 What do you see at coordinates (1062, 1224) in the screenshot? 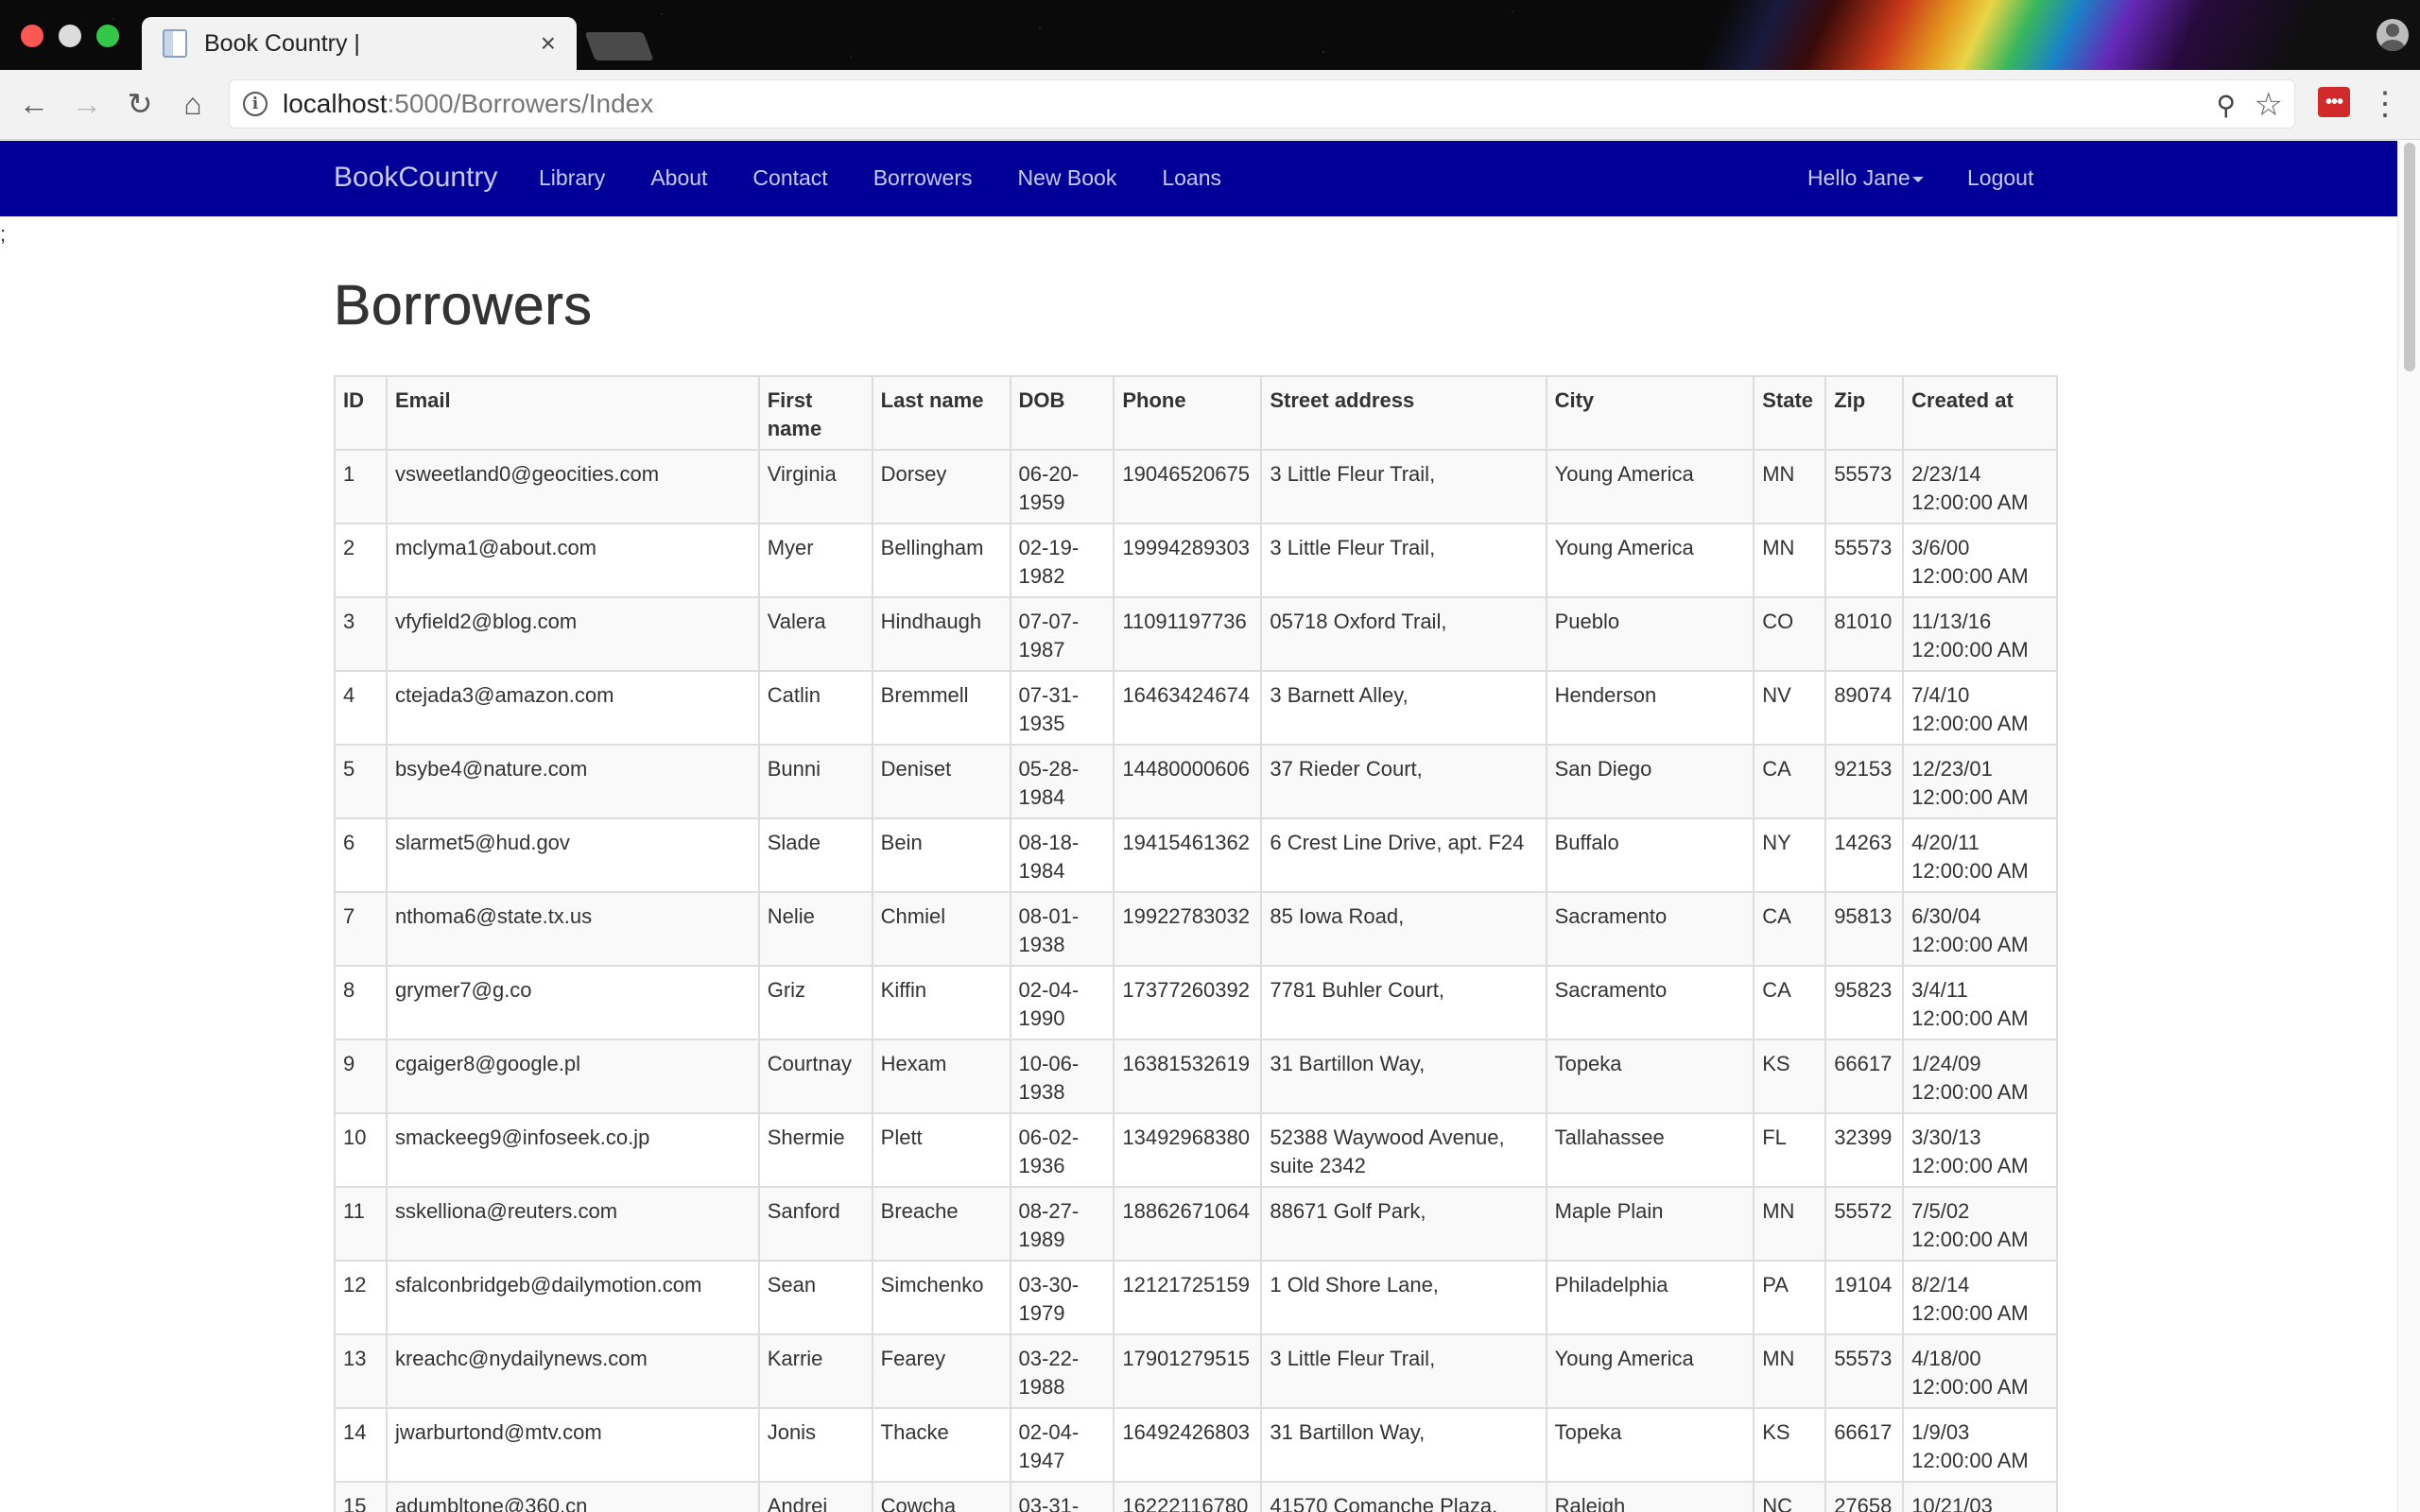
I see `table-cell: 08-27-1989` at bounding box center [1062, 1224].